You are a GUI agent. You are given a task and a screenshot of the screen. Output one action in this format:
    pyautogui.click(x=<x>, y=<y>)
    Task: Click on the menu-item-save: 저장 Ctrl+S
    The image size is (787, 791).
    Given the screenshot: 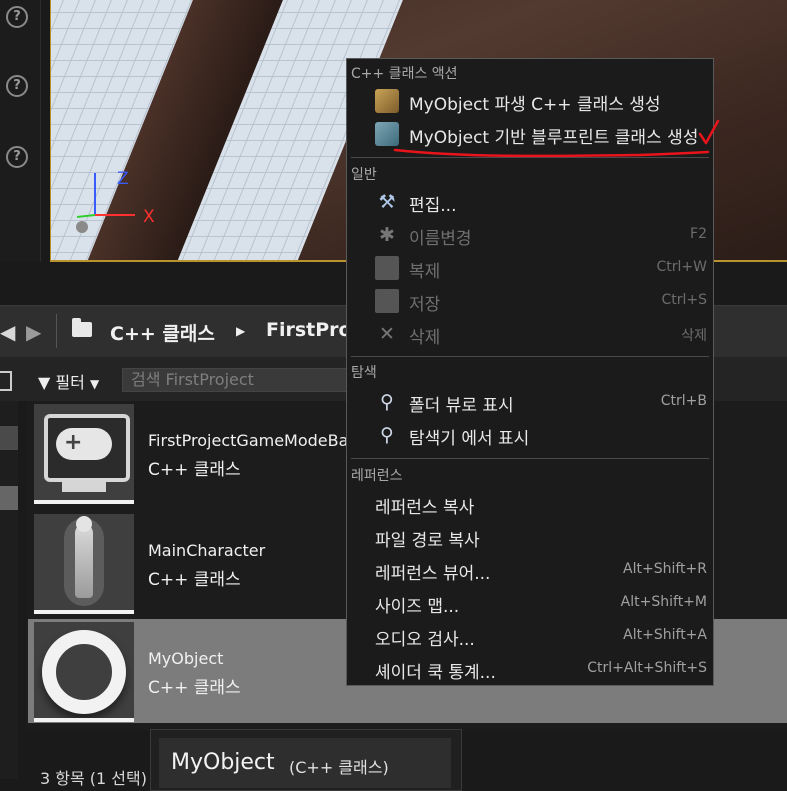 What is the action you would take?
    pyautogui.click(x=530, y=300)
    